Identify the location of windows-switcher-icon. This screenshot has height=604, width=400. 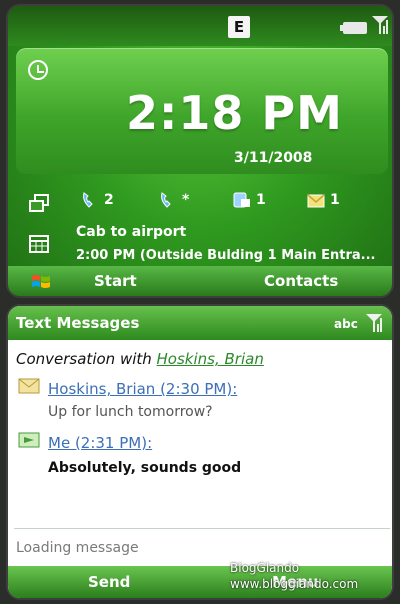
(39, 204).